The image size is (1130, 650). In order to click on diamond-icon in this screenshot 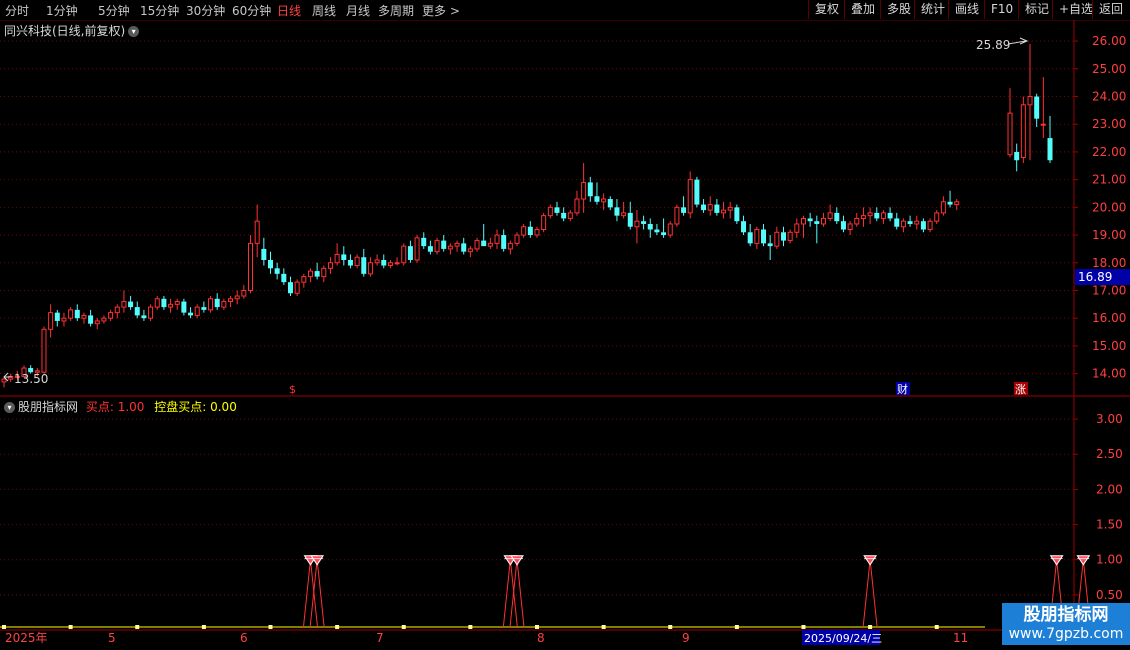, I will do `click(870, 560)`.